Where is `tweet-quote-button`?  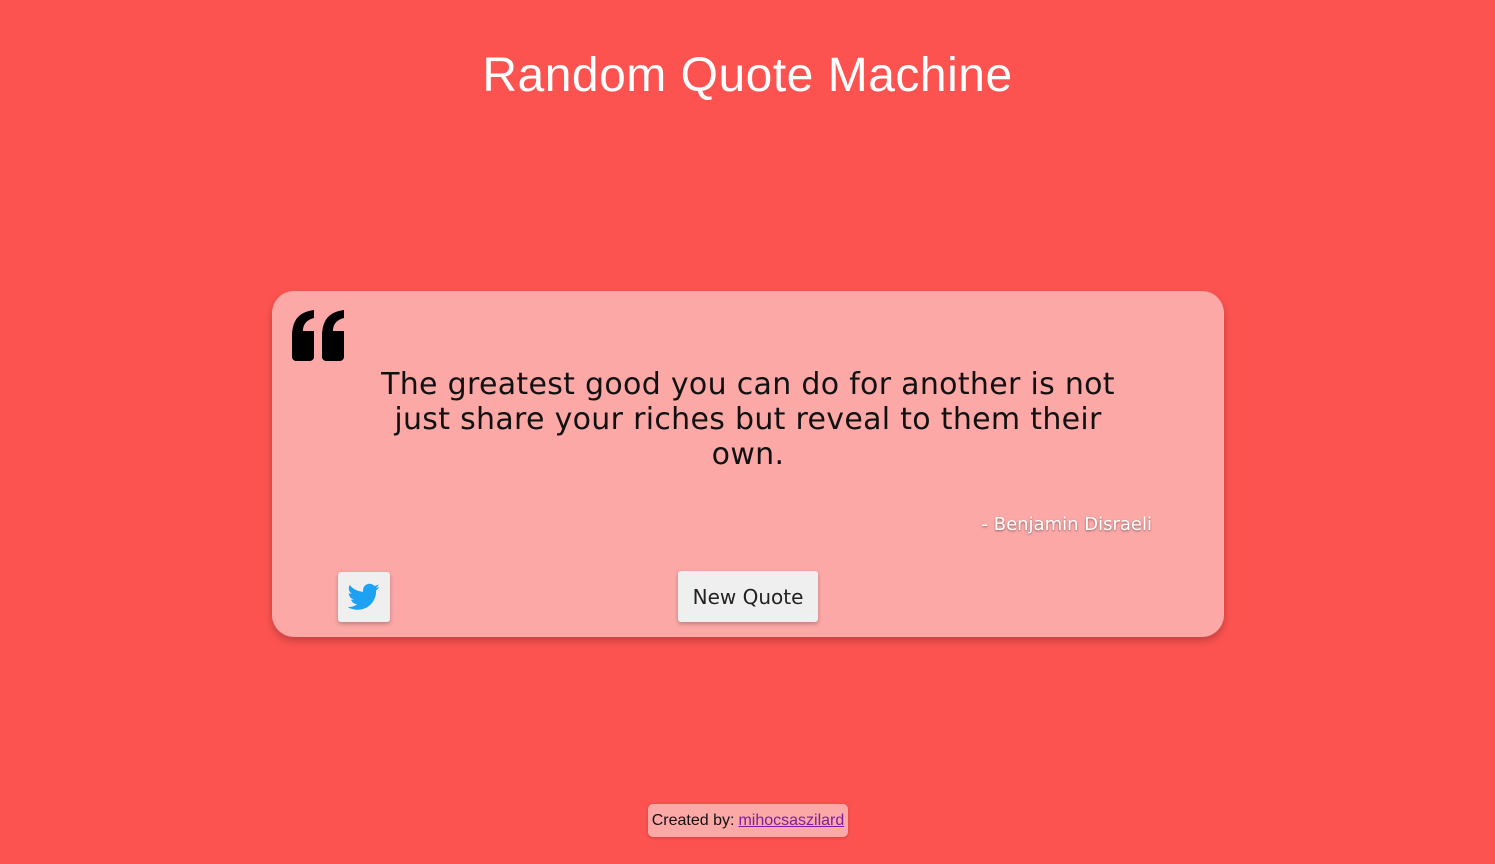 tweet-quote-button is located at coordinates (364, 597).